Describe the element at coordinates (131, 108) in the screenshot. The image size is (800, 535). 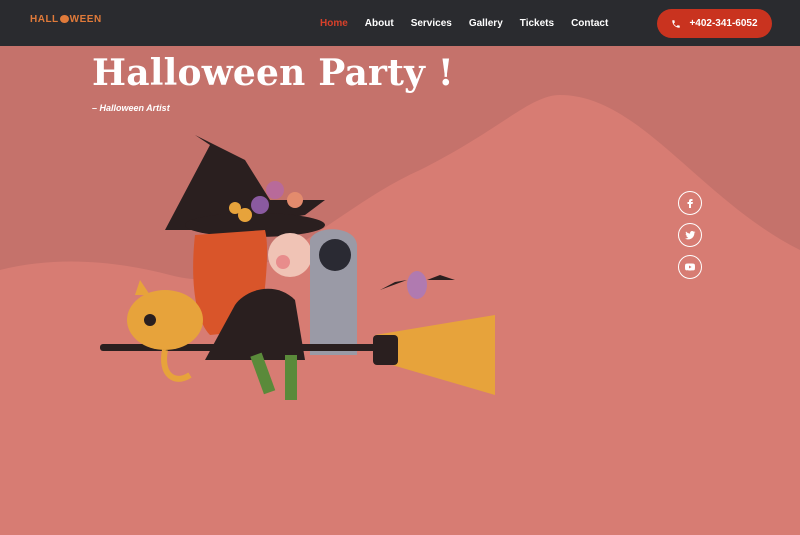
I see `hero-subtitle: – Halloween Artist` at that location.